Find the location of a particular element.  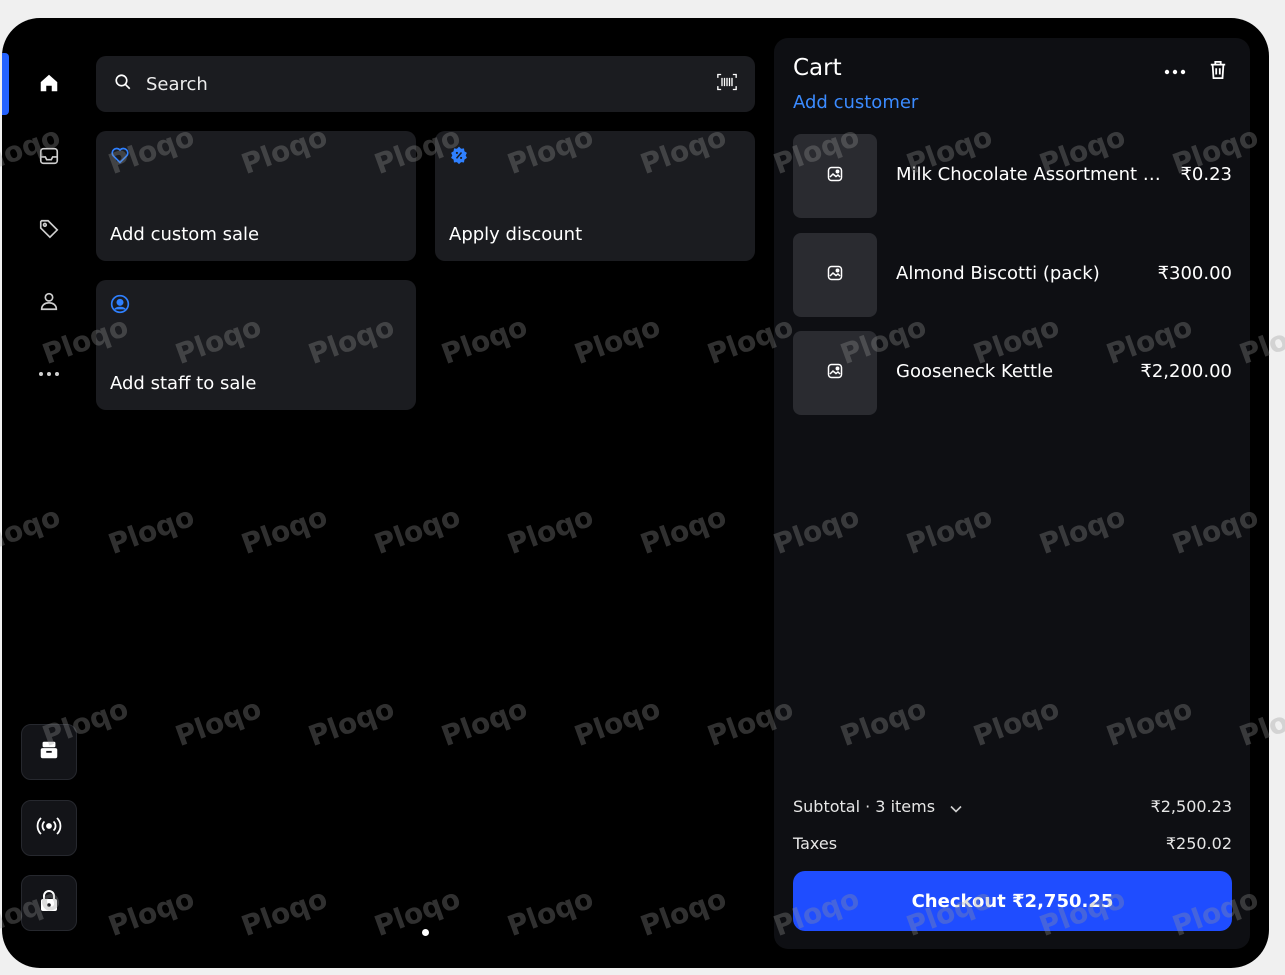

more-options-icon is located at coordinates (1175, 72).